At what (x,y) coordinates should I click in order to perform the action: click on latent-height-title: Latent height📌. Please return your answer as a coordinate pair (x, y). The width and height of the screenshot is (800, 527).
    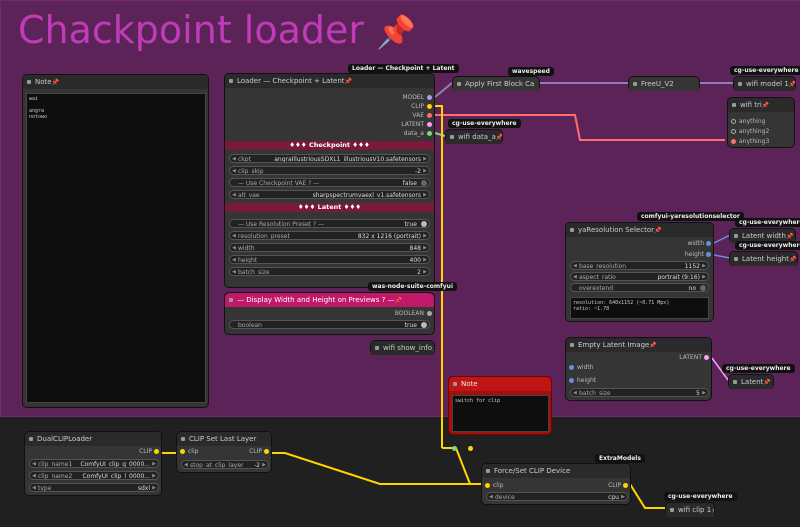
    Looking at the image, I should click on (763, 259).